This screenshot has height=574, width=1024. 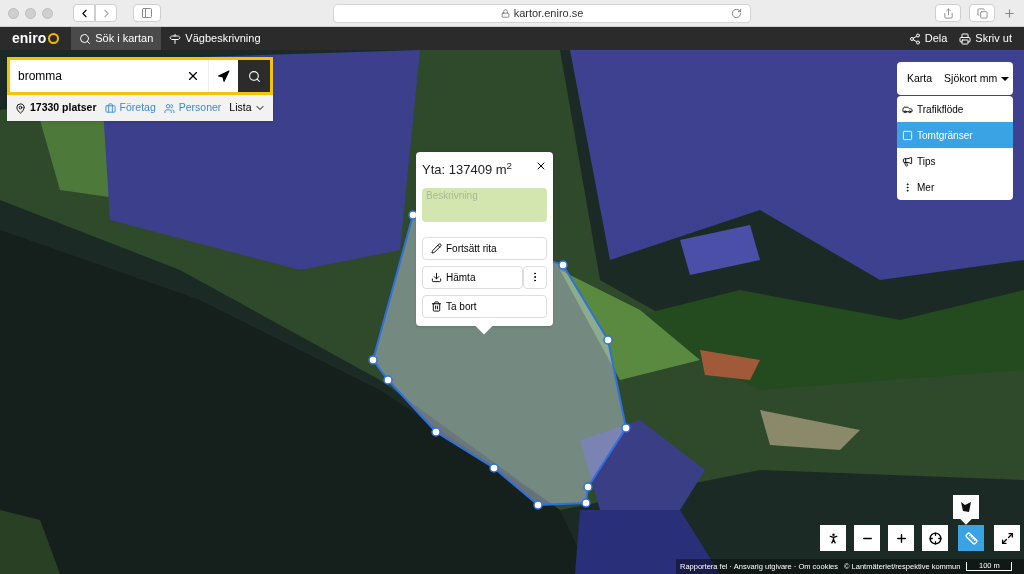 What do you see at coordinates (484, 248) in the screenshot?
I see `popup-action-button: Fortsätt rita` at bounding box center [484, 248].